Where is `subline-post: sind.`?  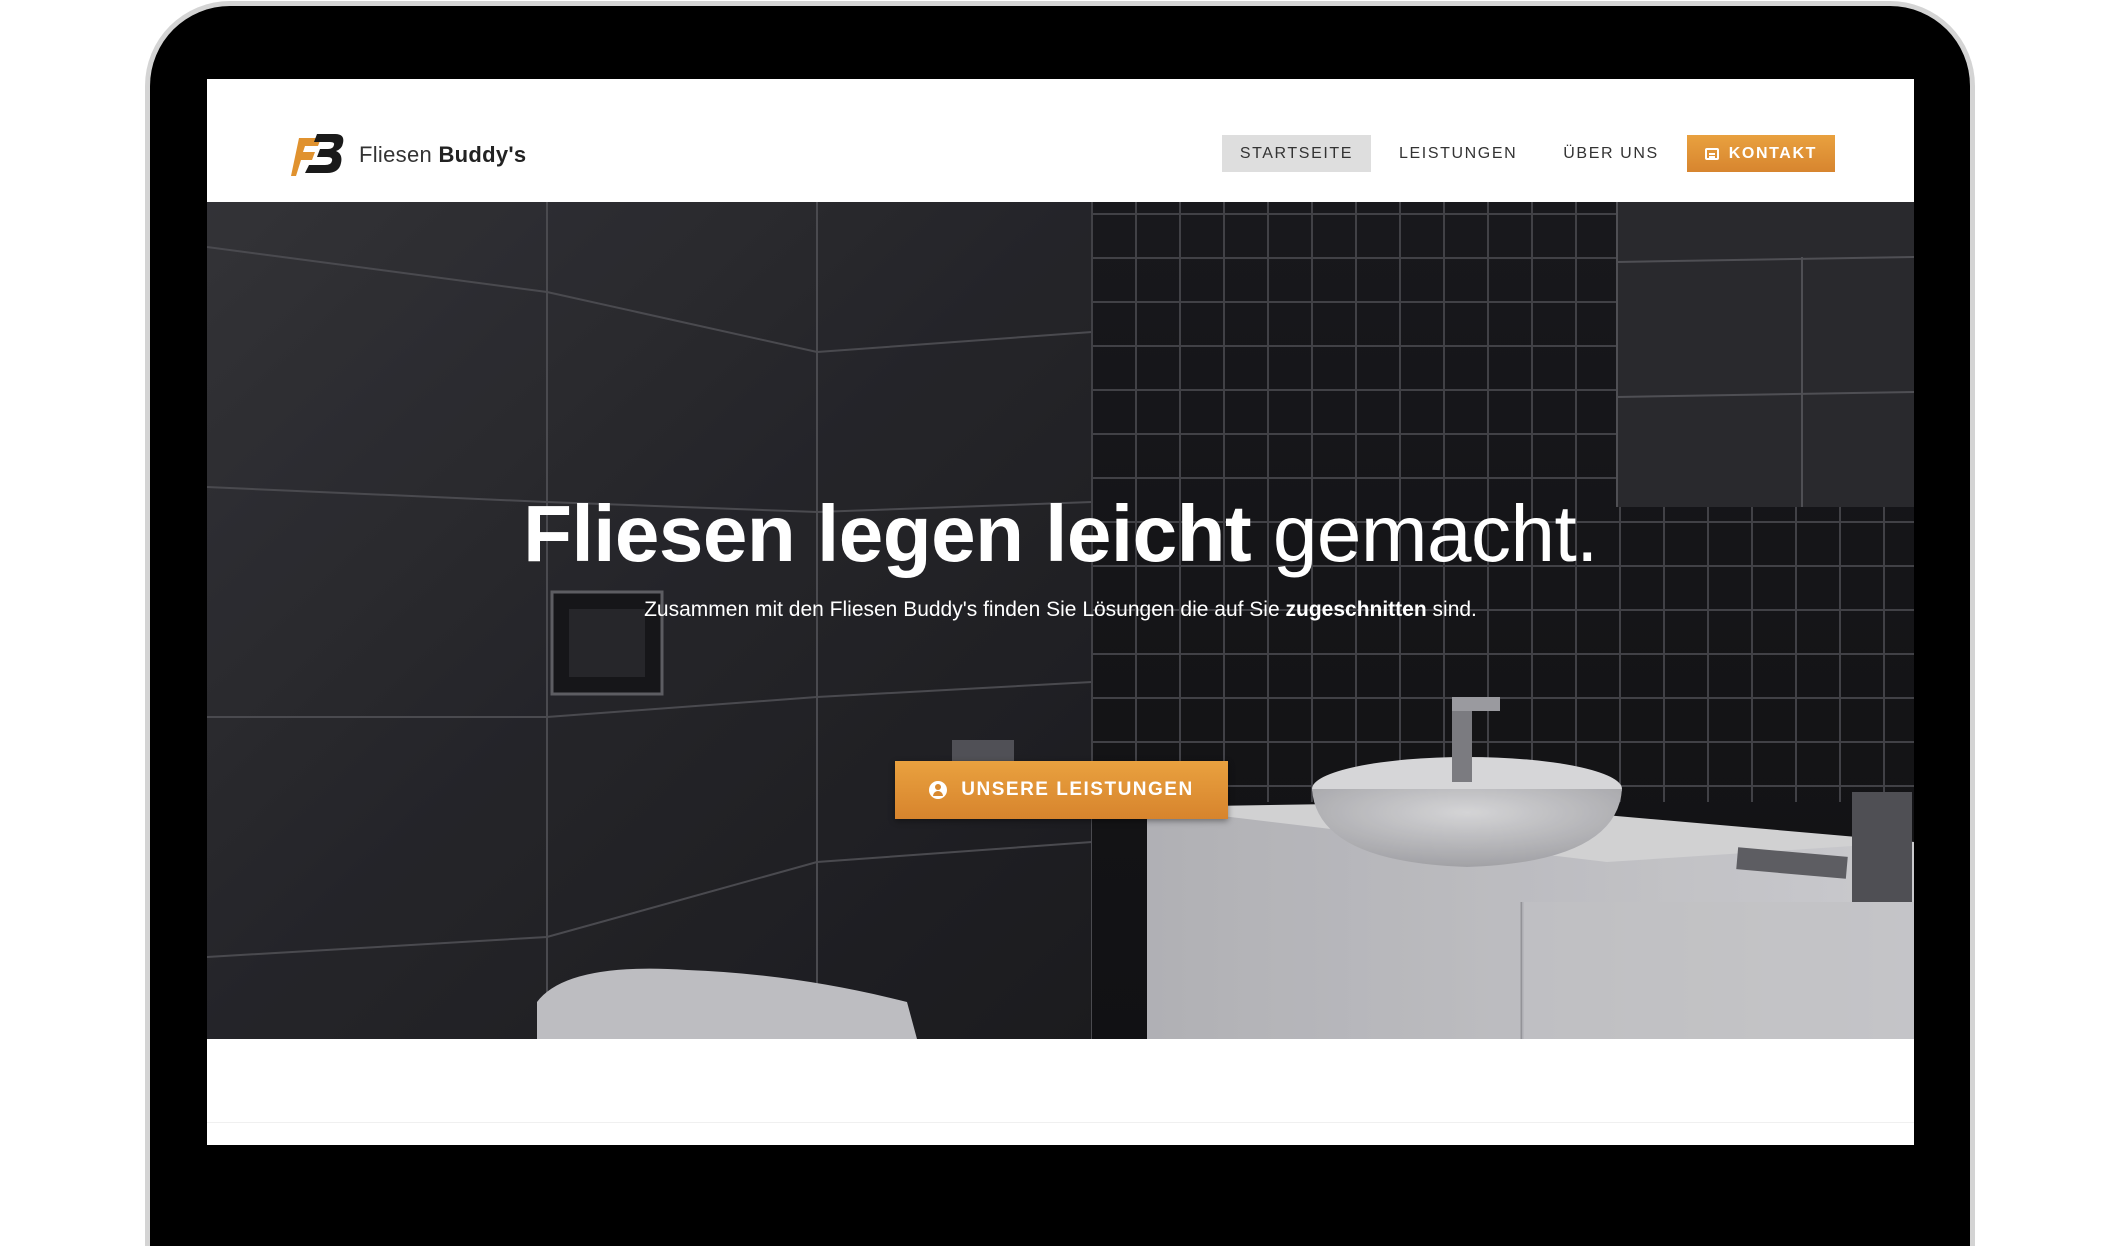 subline-post: sind. is located at coordinates (1454, 609).